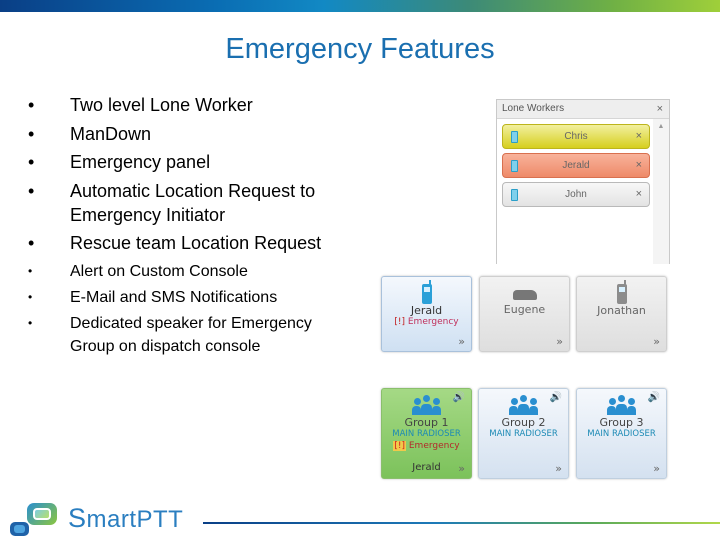 The height and width of the screenshot is (540, 720). Describe the element at coordinates (576, 136) in the screenshot. I see `lone-worker-item-chris: Chris ×` at that location.